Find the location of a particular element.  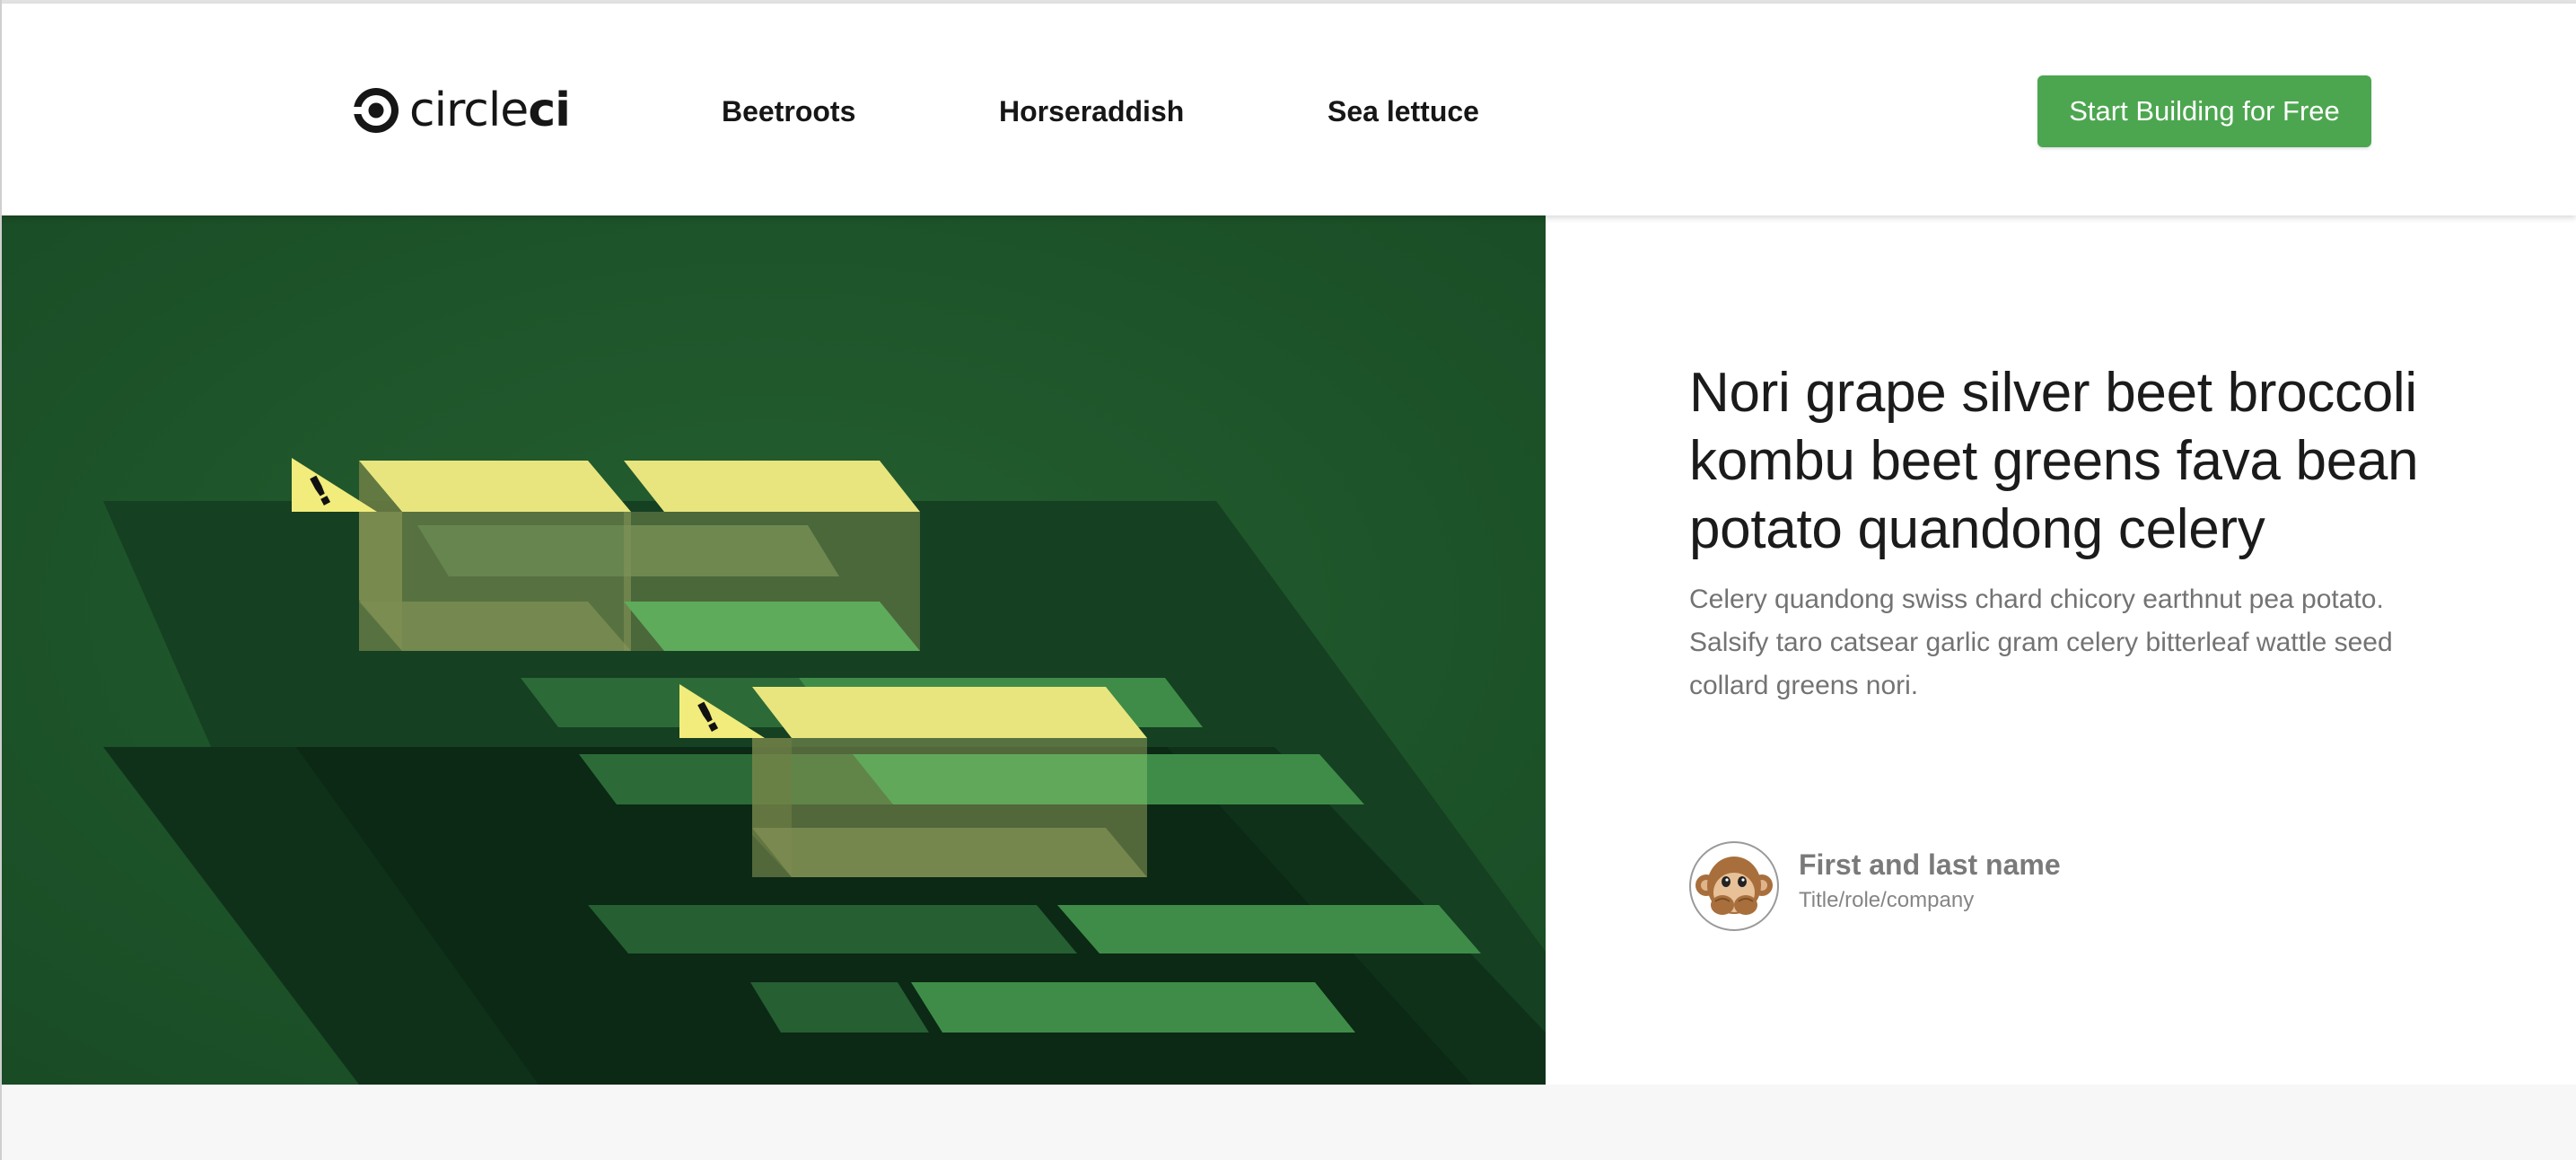

author-name: First and last name is located at coordinates (1930, 864).